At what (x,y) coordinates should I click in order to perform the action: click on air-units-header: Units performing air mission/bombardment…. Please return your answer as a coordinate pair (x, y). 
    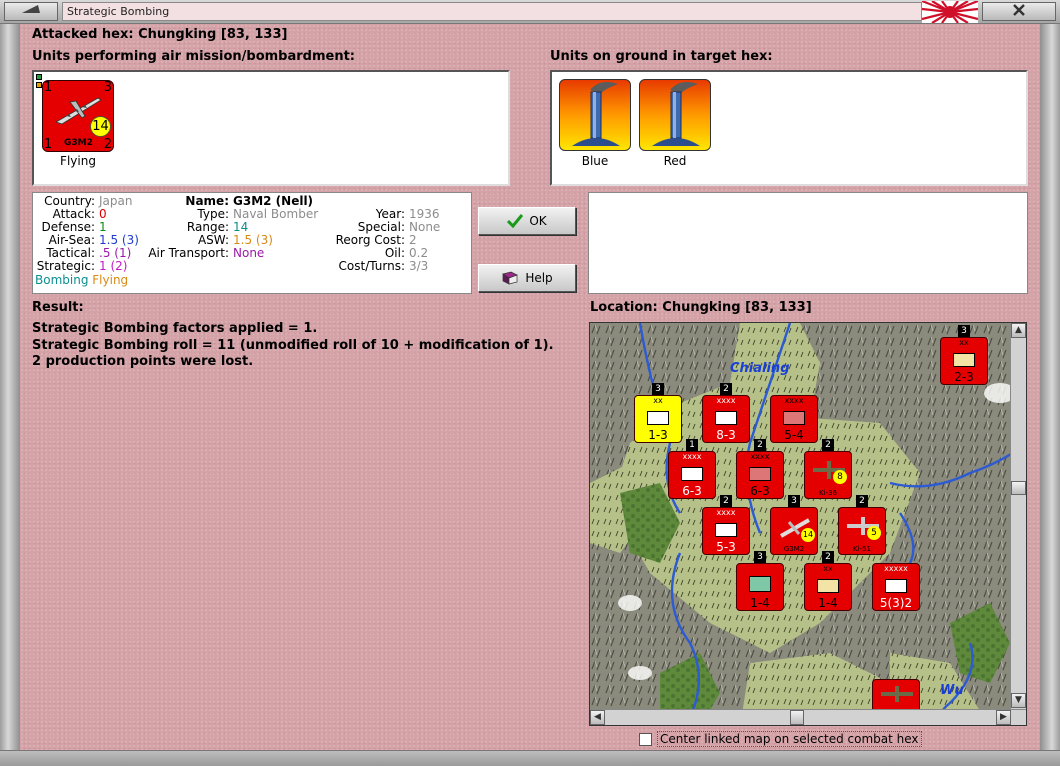
    Looking at the image, I should click on (194, 56).